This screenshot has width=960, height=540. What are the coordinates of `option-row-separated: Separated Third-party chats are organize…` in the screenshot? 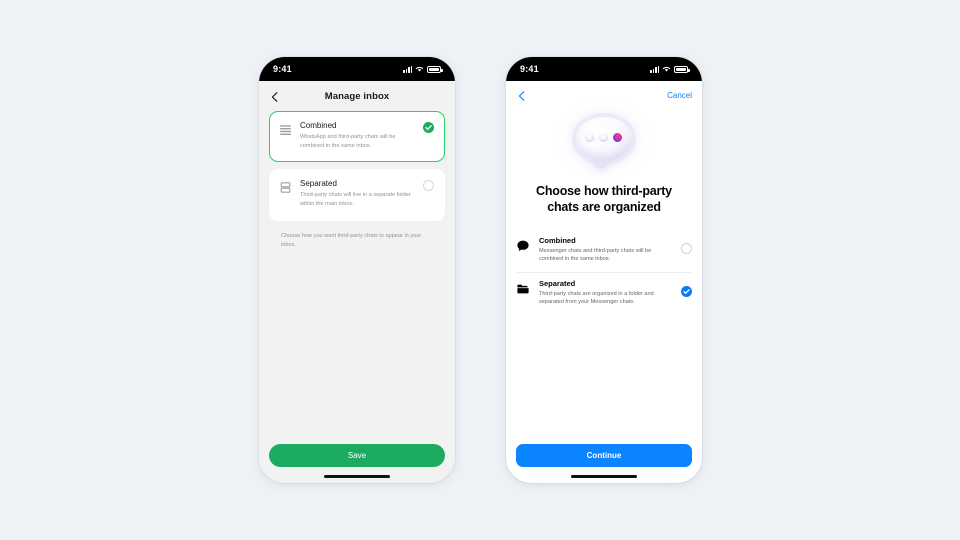 It's located at (604, 293).